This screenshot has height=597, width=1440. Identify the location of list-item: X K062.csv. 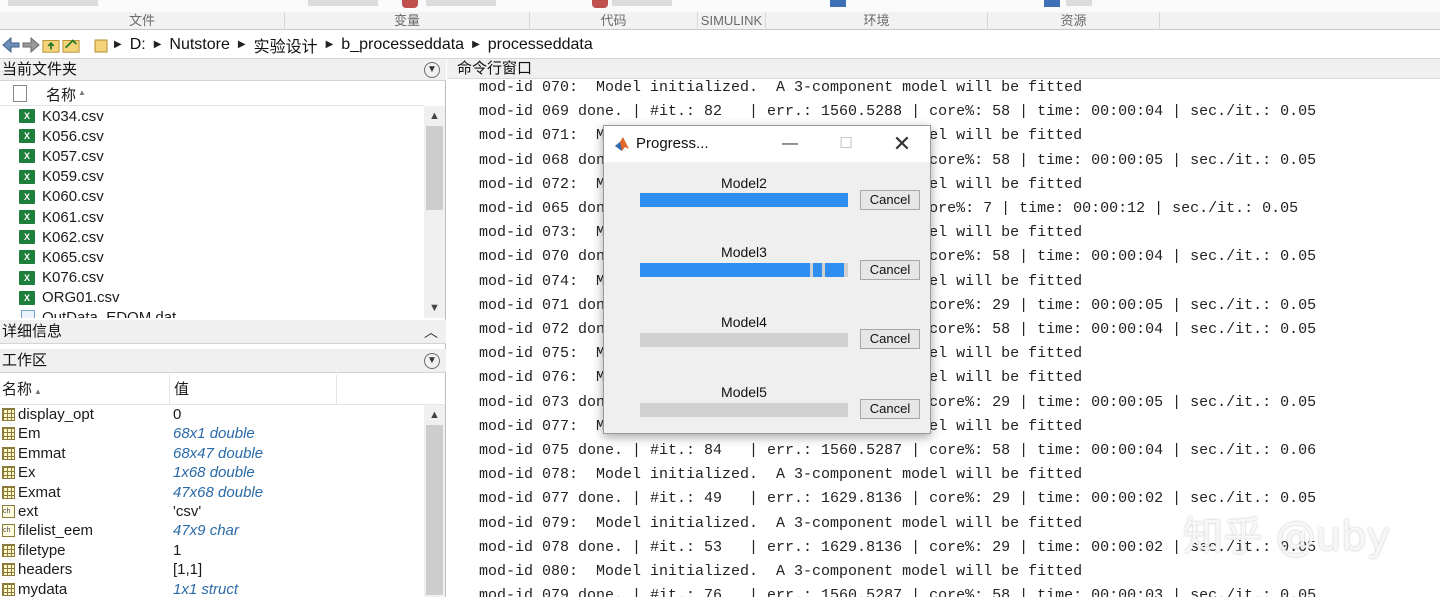
(212, 237).